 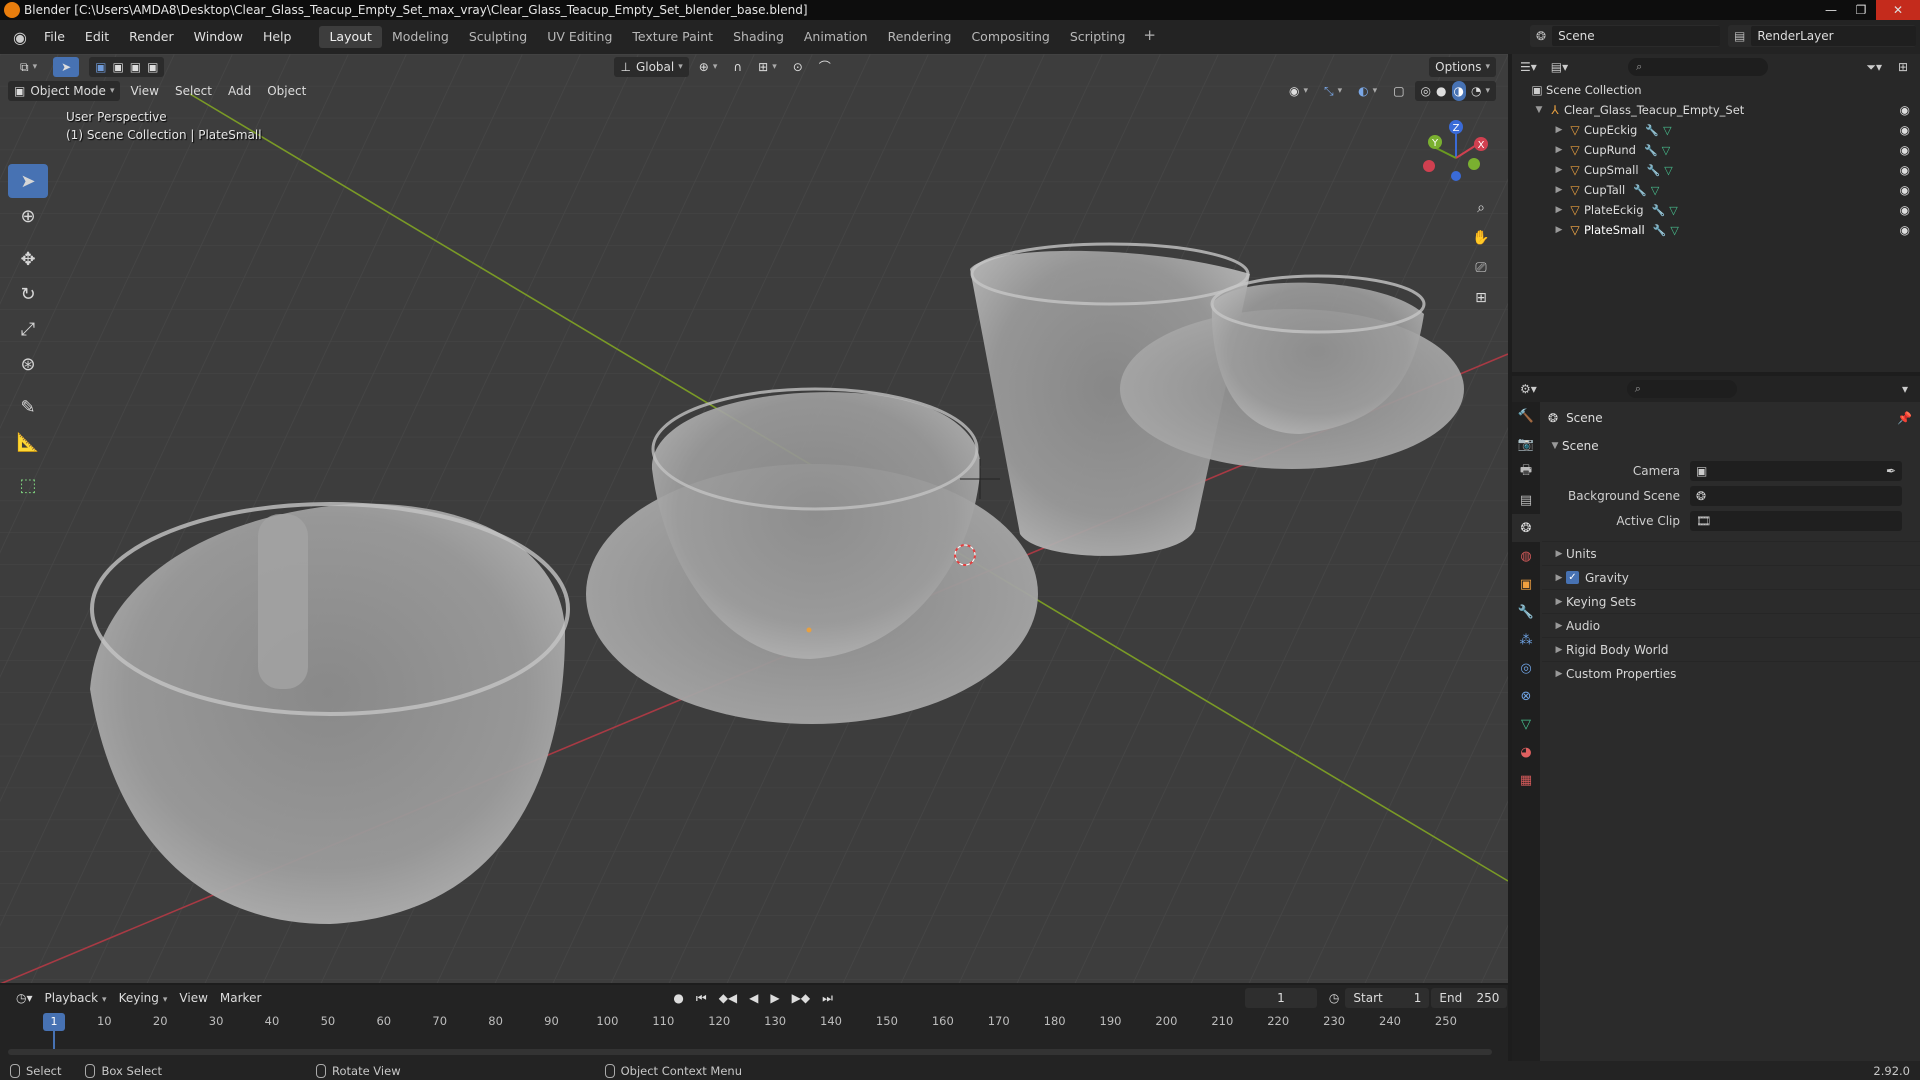 I want to click on render-tab-icon: 📷, so click(x=1526, y=444).